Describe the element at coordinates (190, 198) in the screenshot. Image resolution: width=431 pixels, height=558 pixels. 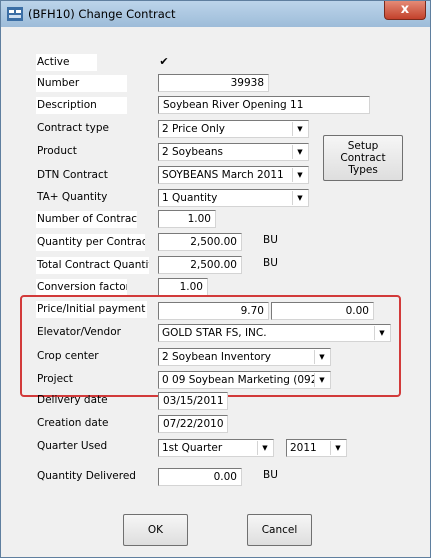
I see `ta-quantity-value: 1 Quantity` at that location.